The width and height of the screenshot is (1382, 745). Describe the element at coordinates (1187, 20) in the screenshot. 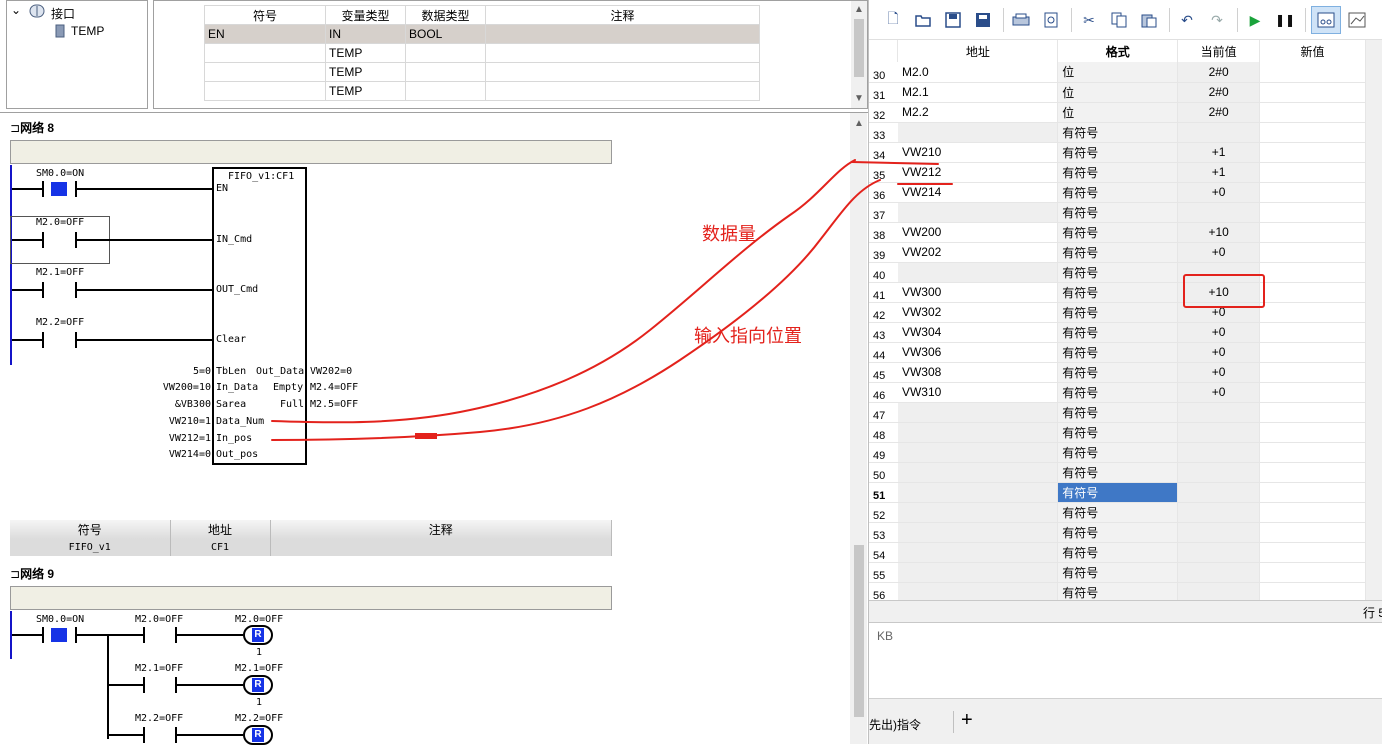

I see `undo-icon: ↶` at that location.